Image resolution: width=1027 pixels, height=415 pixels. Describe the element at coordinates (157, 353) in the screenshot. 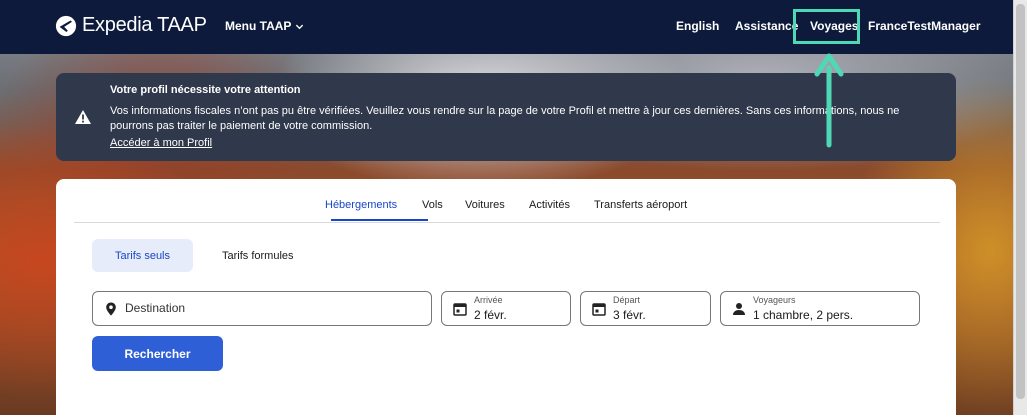

I see `search-button: Rechercher` at that location.